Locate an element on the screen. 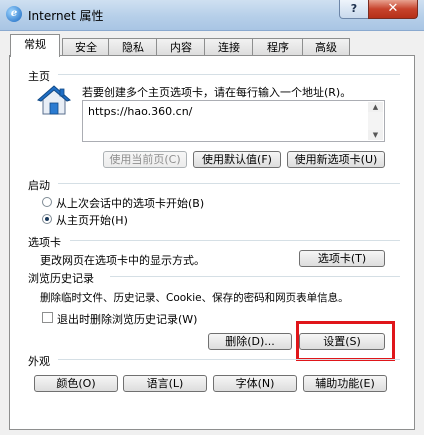  close-button: ✕ is located at coordinates (393, 9).